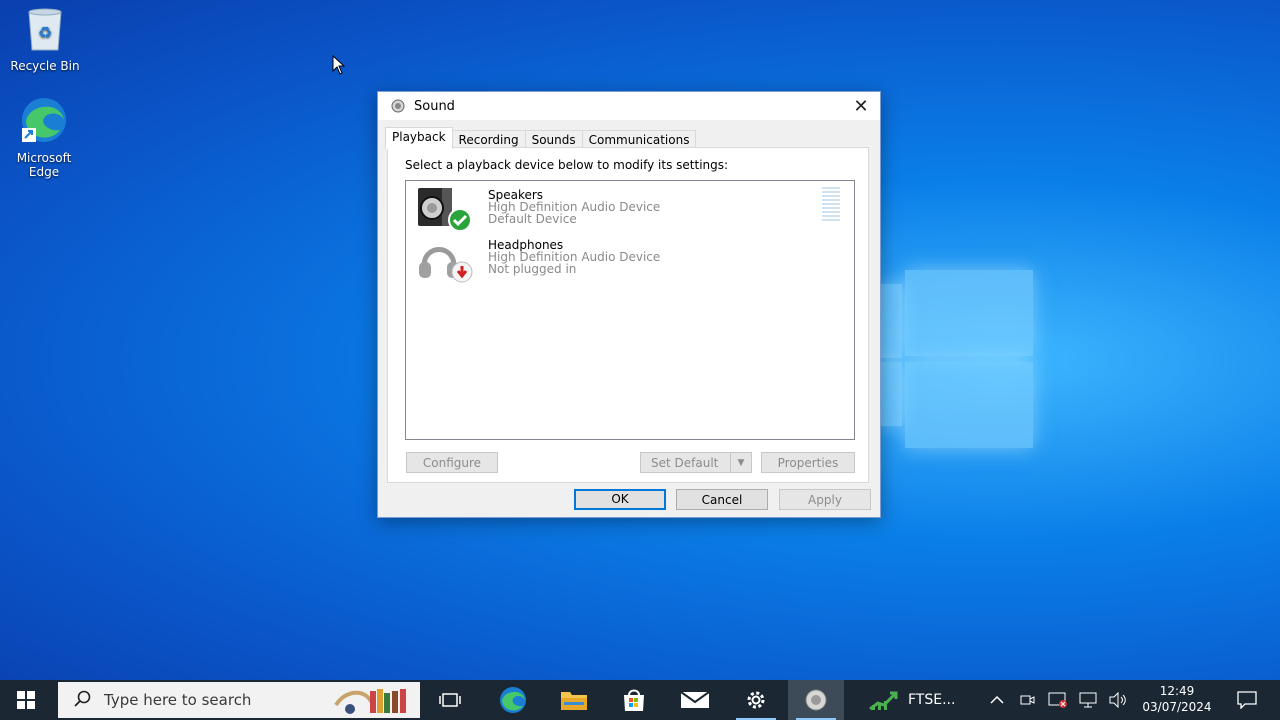 The height and width of the screenshot is (720, 1280). I want to click on task-view-button, so click(450, 700).